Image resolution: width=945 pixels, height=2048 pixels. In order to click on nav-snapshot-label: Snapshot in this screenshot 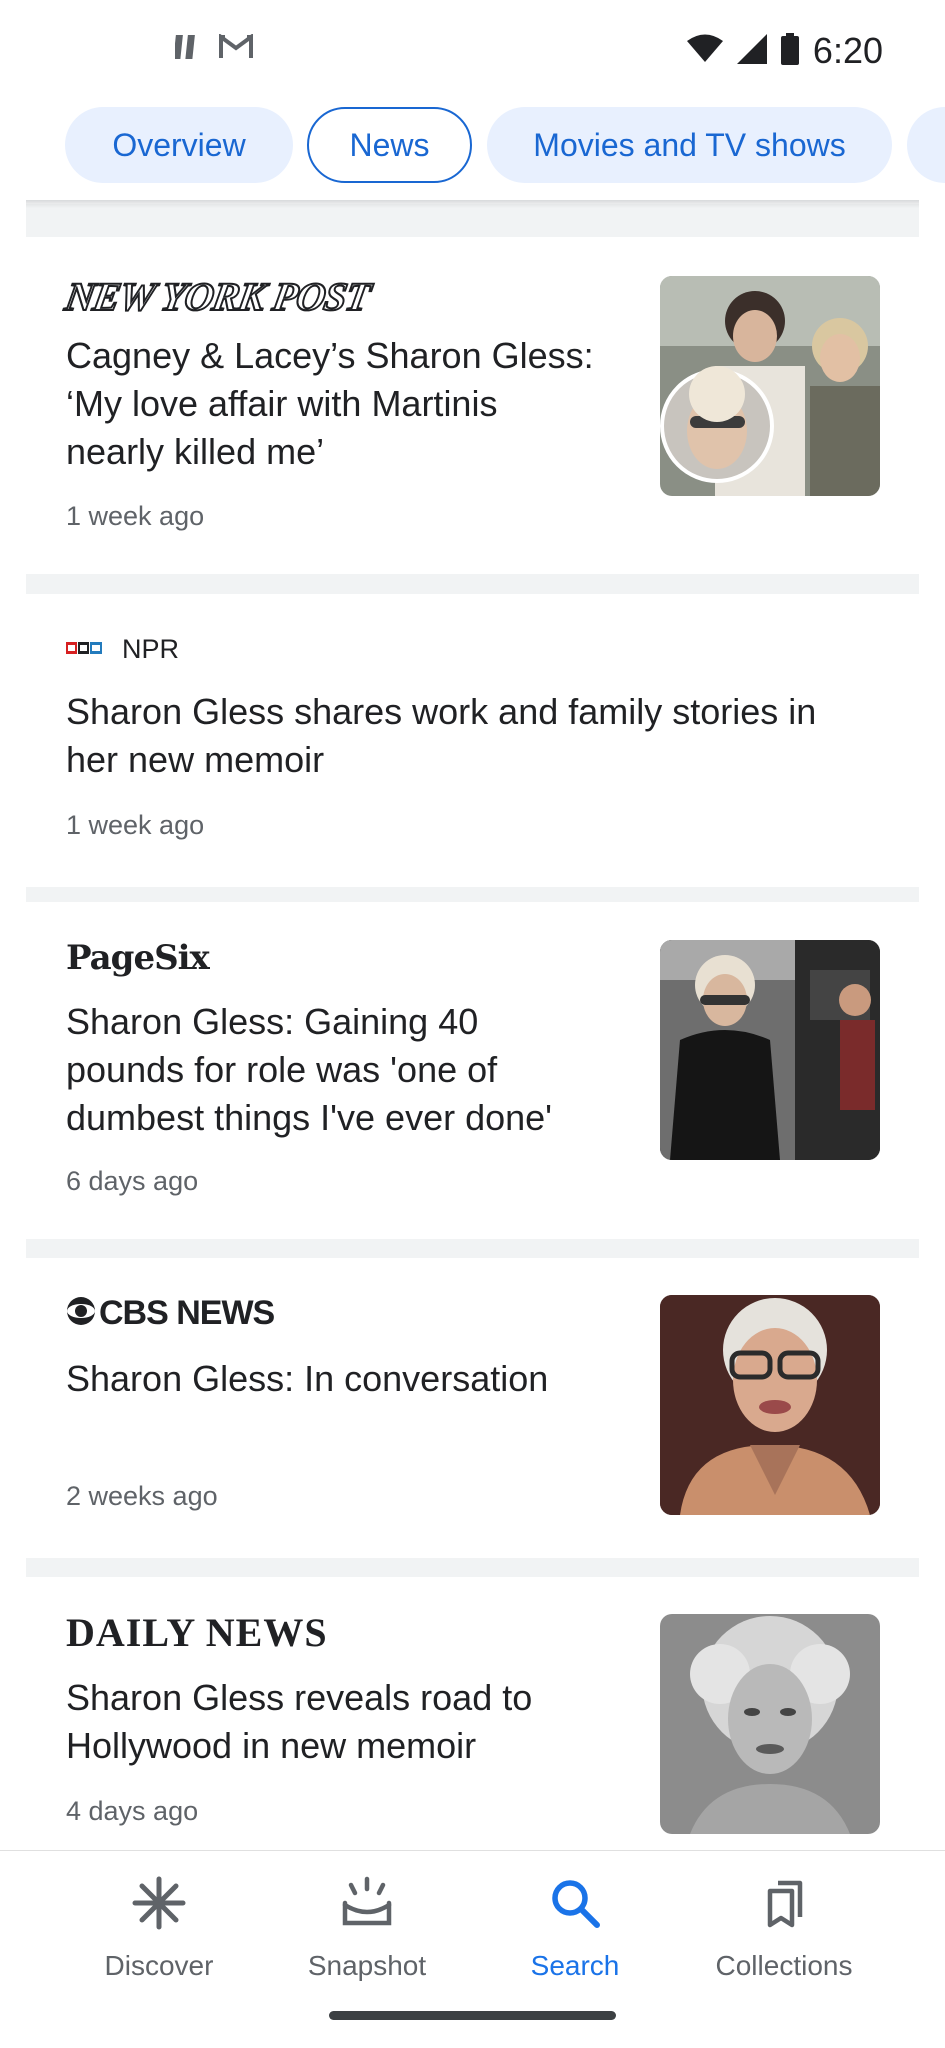, I will do `click(367, 1965)`.